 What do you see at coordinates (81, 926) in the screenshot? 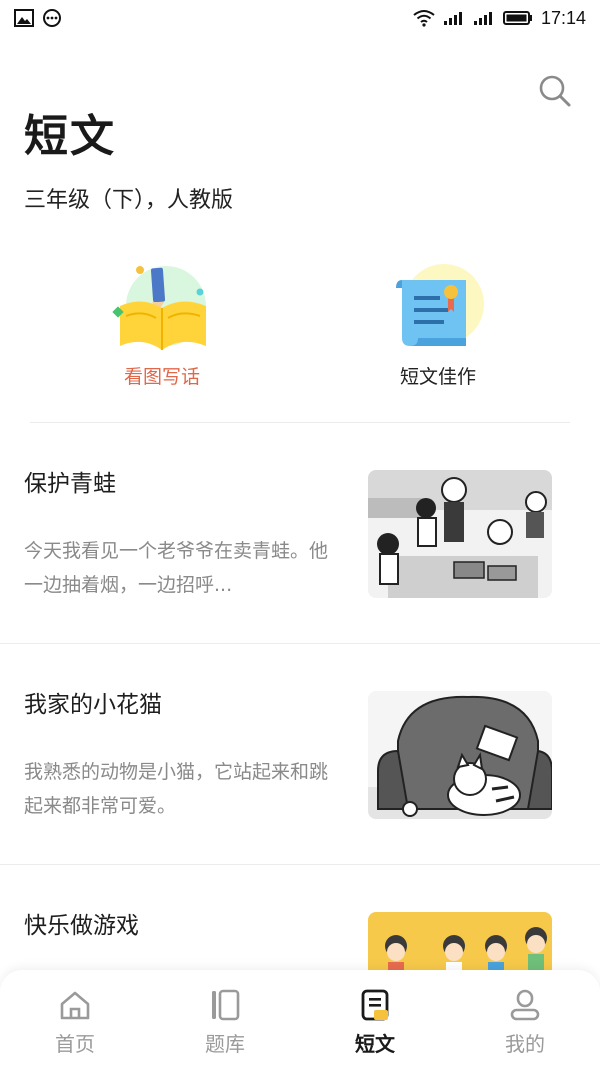
I see `article-title: 快乐做游戏` at bounding box center [81, 926].